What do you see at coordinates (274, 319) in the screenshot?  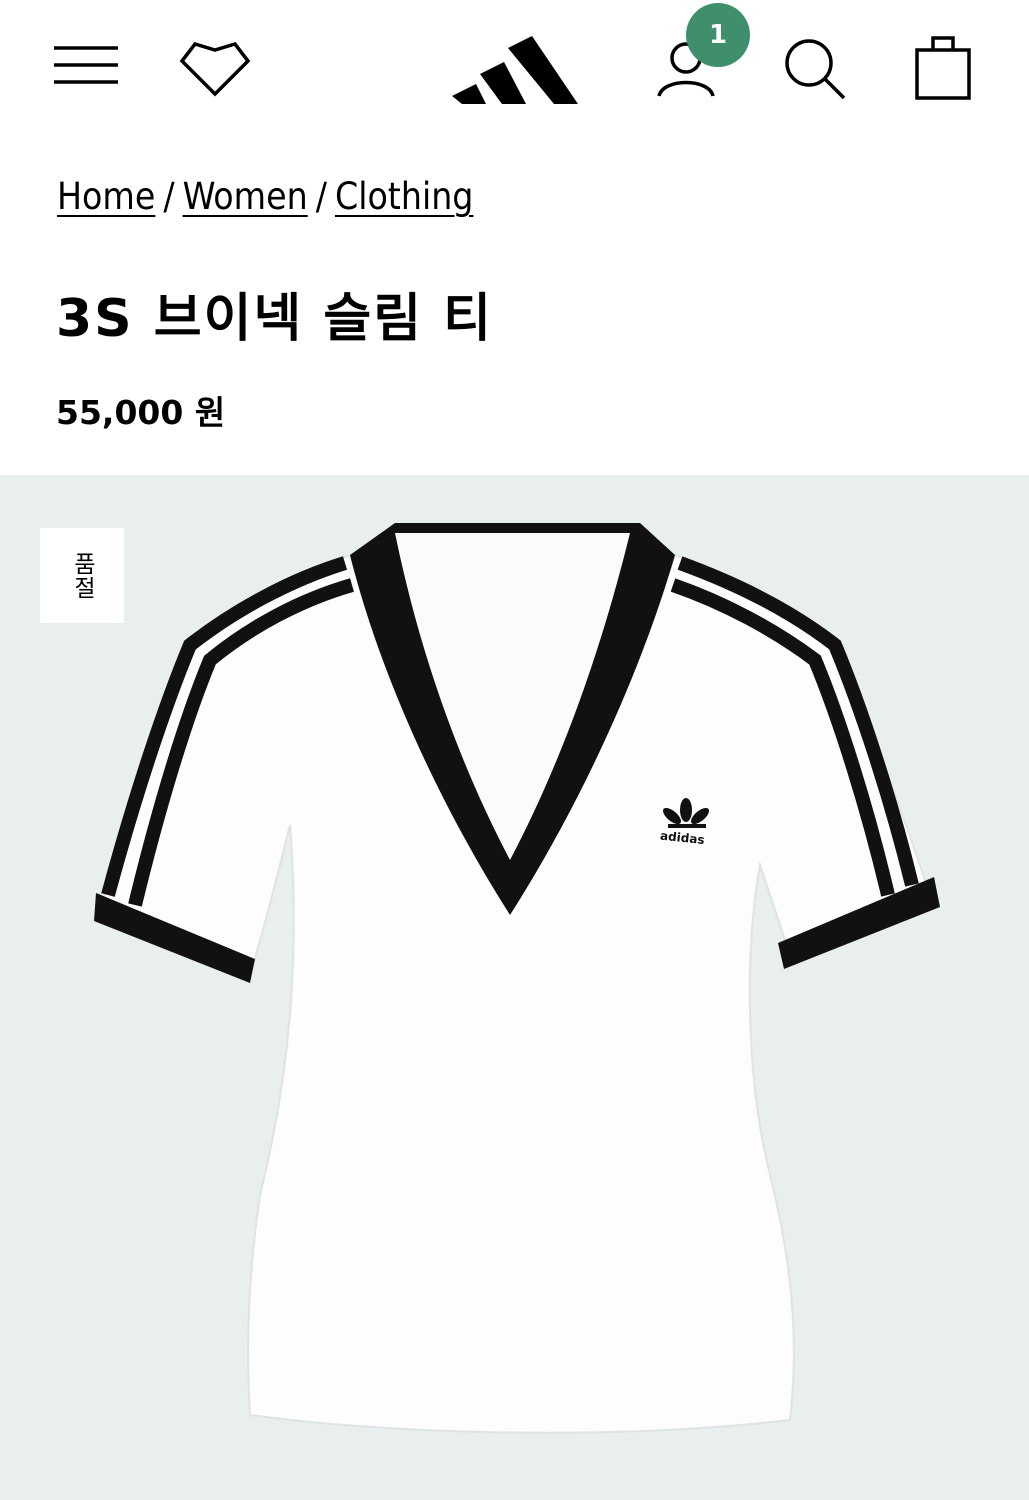 I see `product-title: 3S 브이넥 슬림 티` at bounding box center [274, 319].